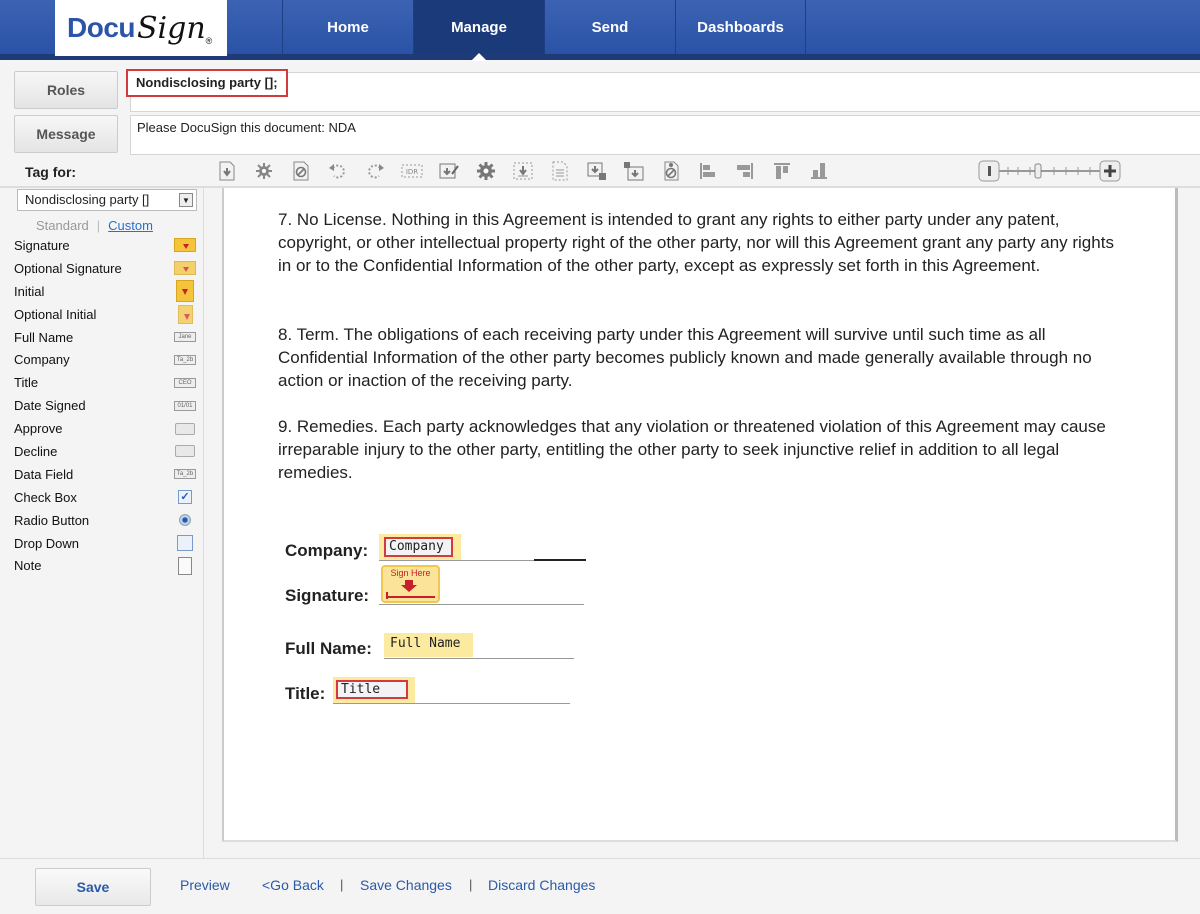  I want to click on company-tag-icon: Ta_2b, so click(185, 360).